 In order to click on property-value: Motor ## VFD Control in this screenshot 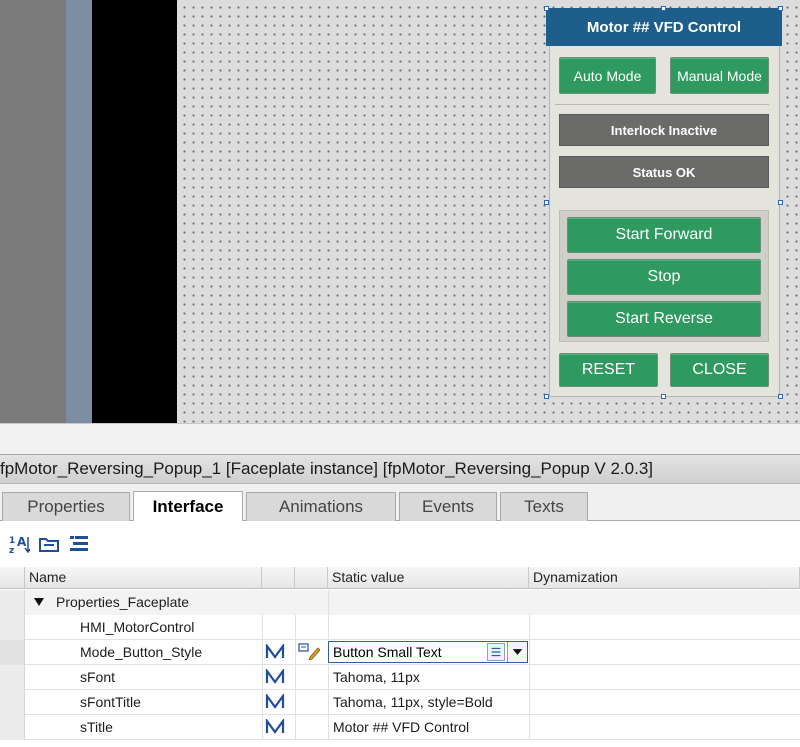, I will do `click(401, 727)`.